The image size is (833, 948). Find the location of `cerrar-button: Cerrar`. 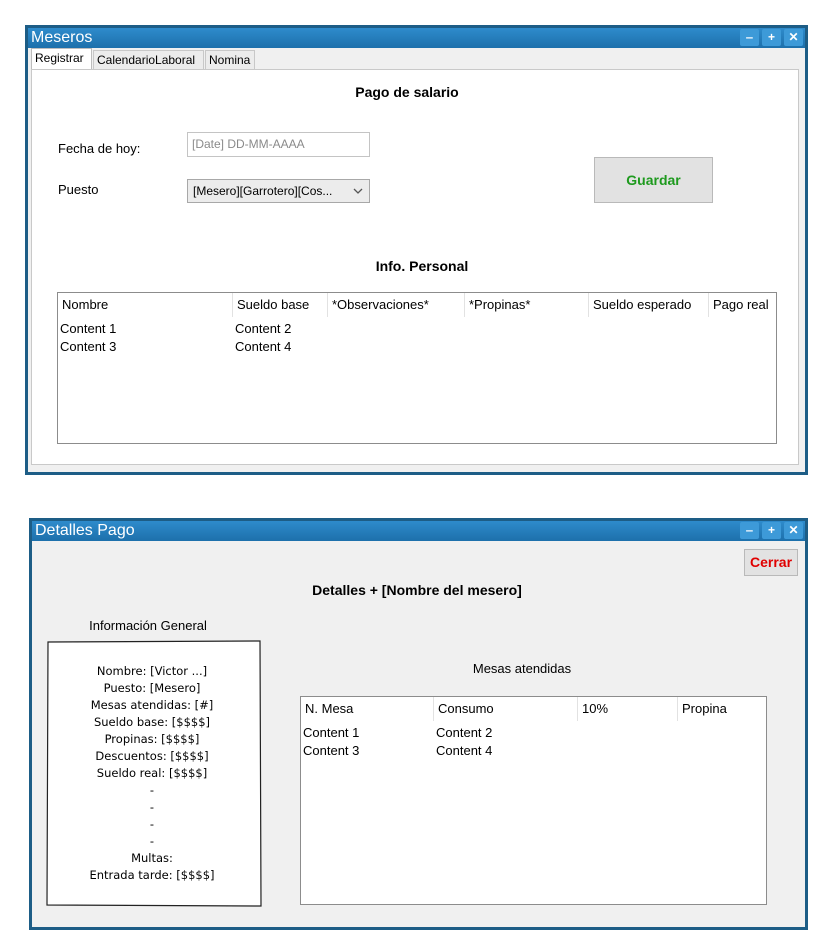

cerrar-button: Cerrar is located at coordinates (771, 562).